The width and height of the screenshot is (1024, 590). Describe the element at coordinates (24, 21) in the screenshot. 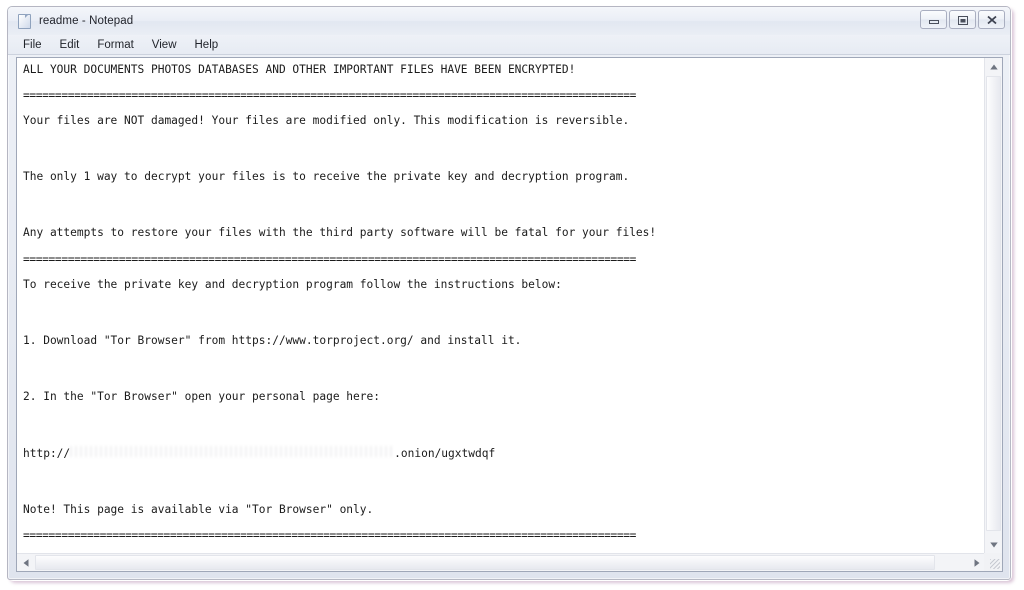

I see `notepad-document-icon` at that location.